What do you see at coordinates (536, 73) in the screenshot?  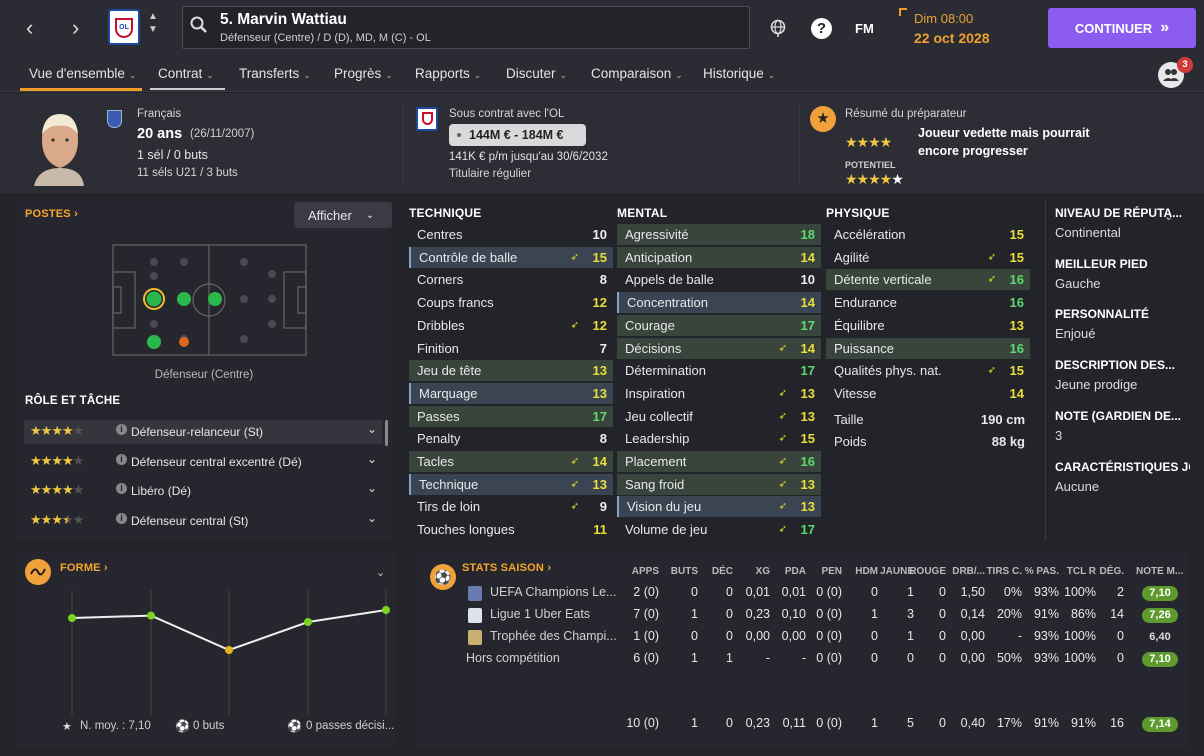 I see `tab-5: Discuter ⌄` at bounding box center [536, 73].